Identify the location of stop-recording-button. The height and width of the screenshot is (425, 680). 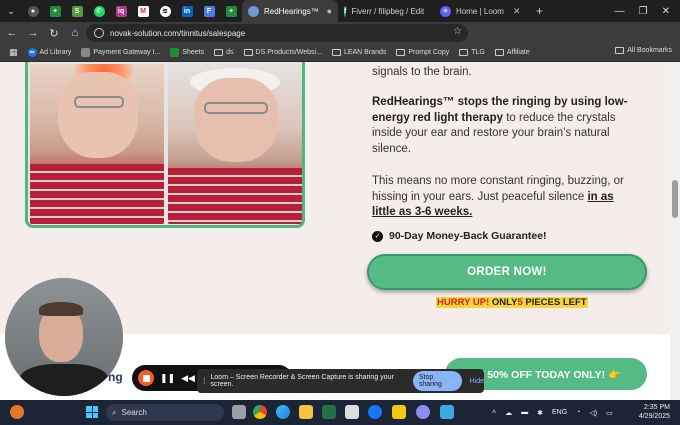
(146, 378).